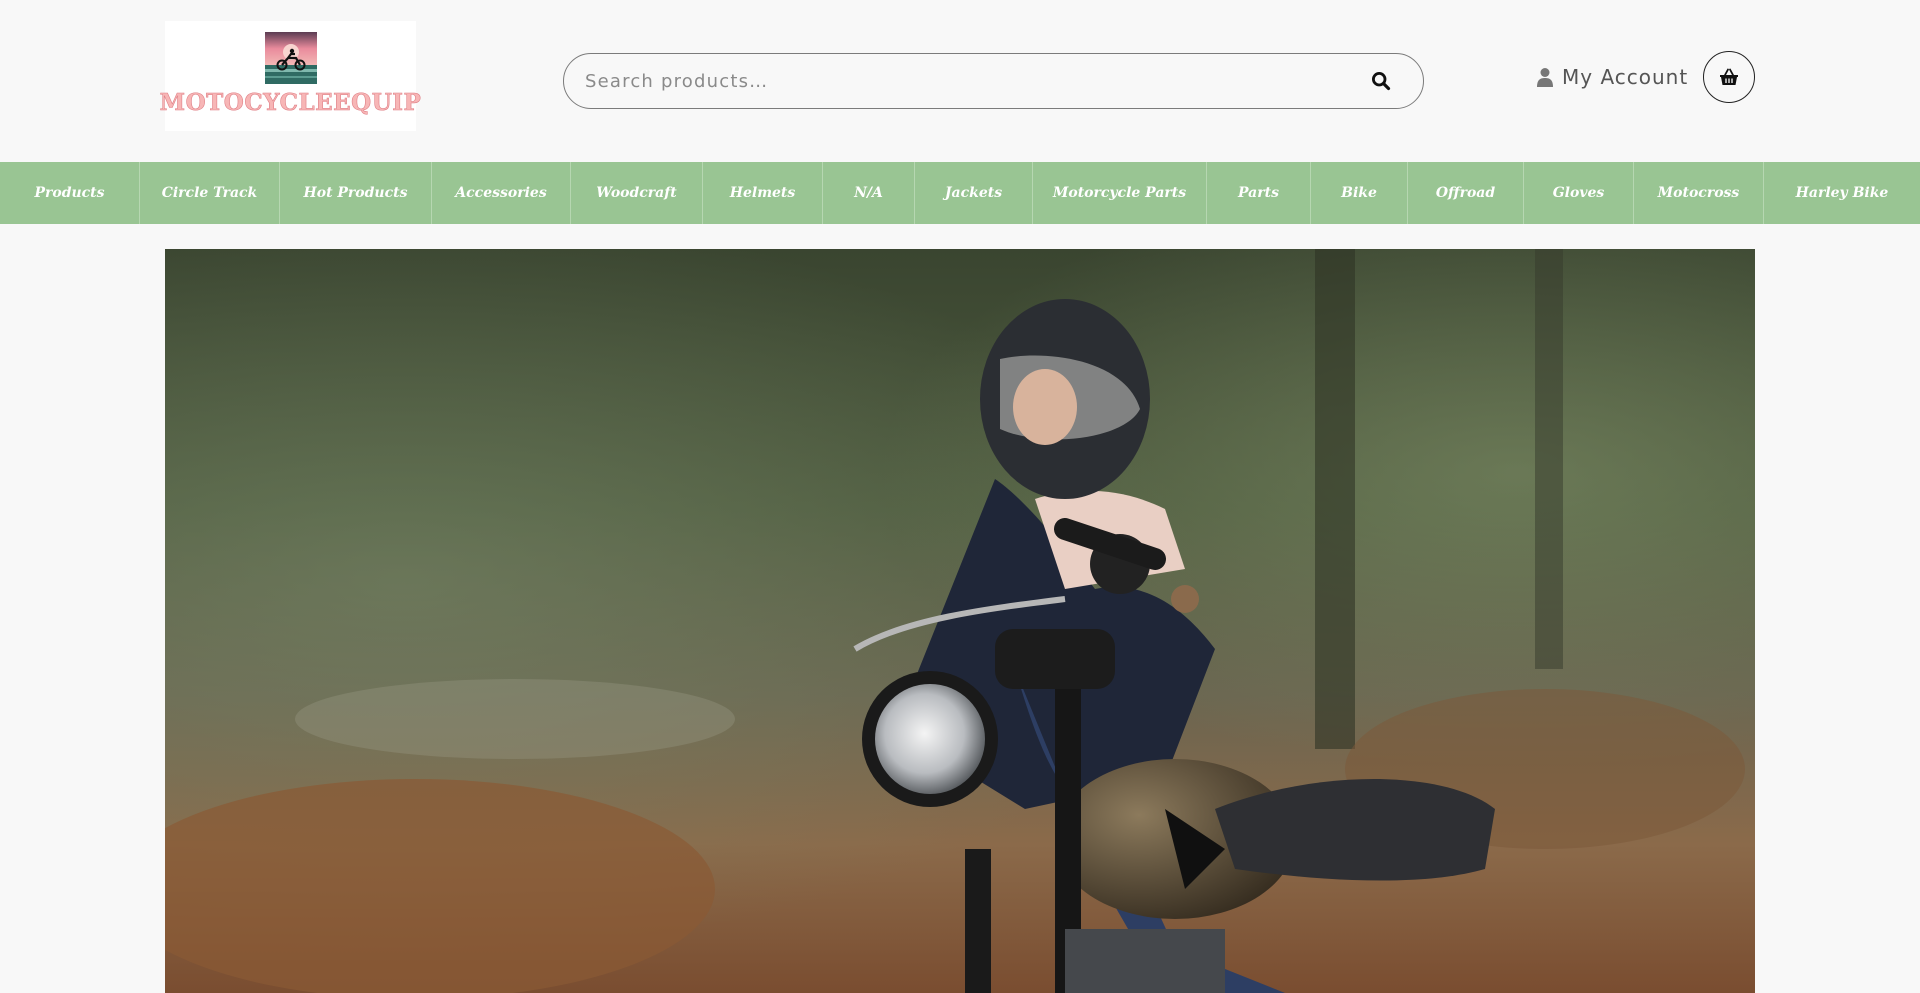 This screenshot has height=993, width=1920. What do you see at coordinates (1466, 193) in the screenshot?
I see `nav-item-offroad: Offroad` at bounding box center [1466, 193].